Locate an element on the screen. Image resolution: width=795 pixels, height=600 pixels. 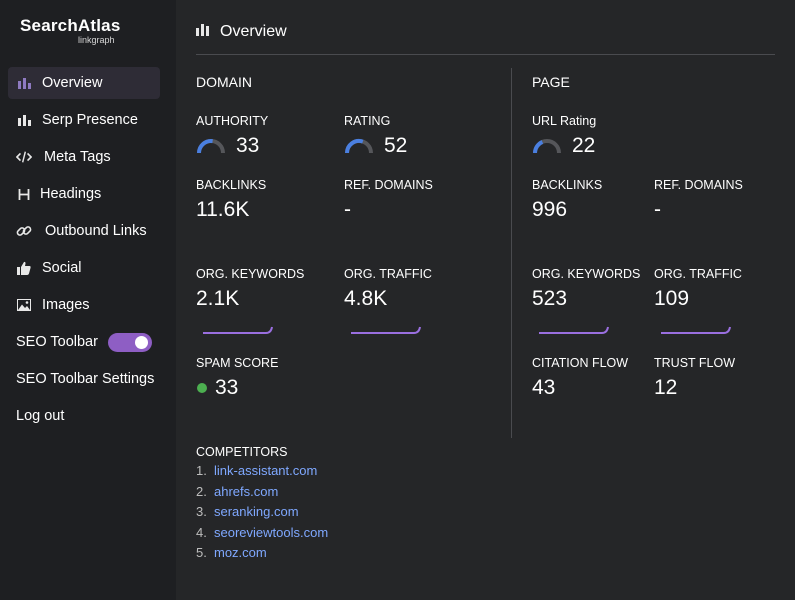
metric-label: AUTHORITY is located at coordinates (232, 121).